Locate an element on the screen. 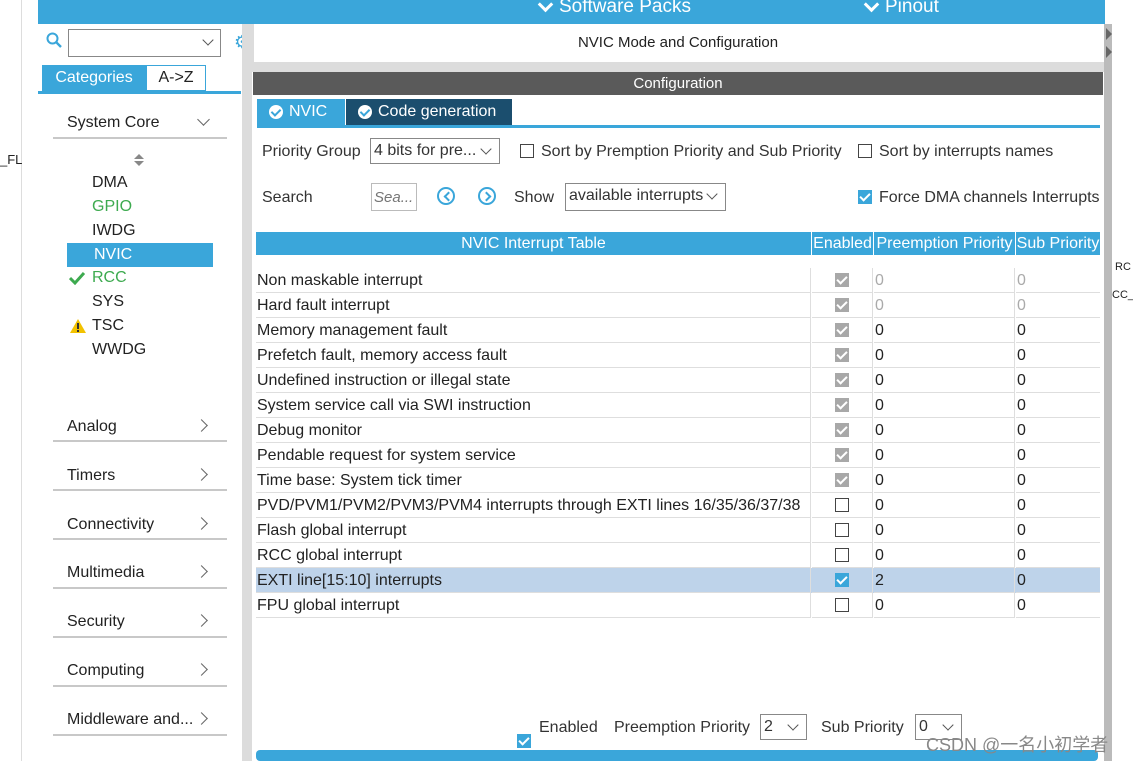 This screenshot has width=1133, height=761. sort-down-icon is located at coordinates (139, 163).